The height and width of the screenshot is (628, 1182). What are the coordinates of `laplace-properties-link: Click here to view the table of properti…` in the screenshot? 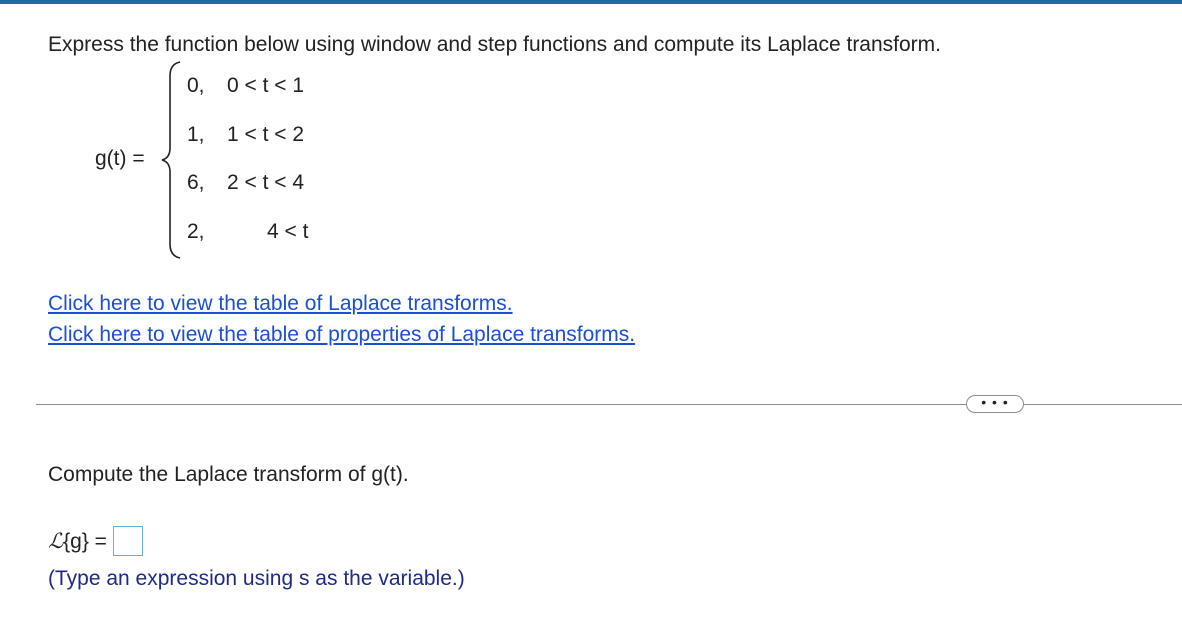 It's located at (341, 334).